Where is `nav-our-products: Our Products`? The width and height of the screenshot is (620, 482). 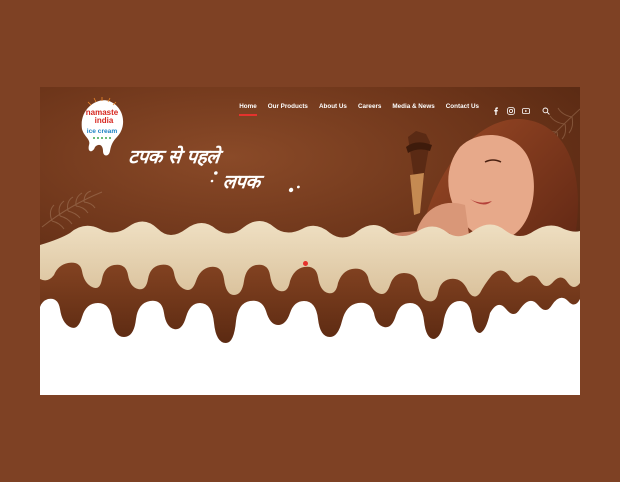
nav-our-products: Our Products is located at coordinates (288, 106).